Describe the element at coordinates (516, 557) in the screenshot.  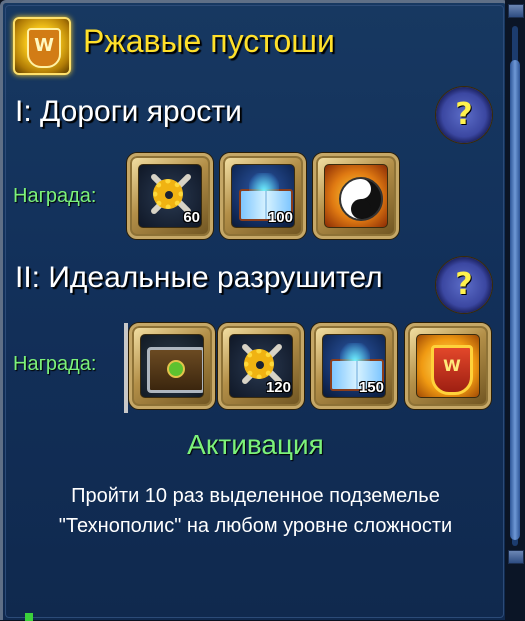
I see `scroll-down-button` at that location.